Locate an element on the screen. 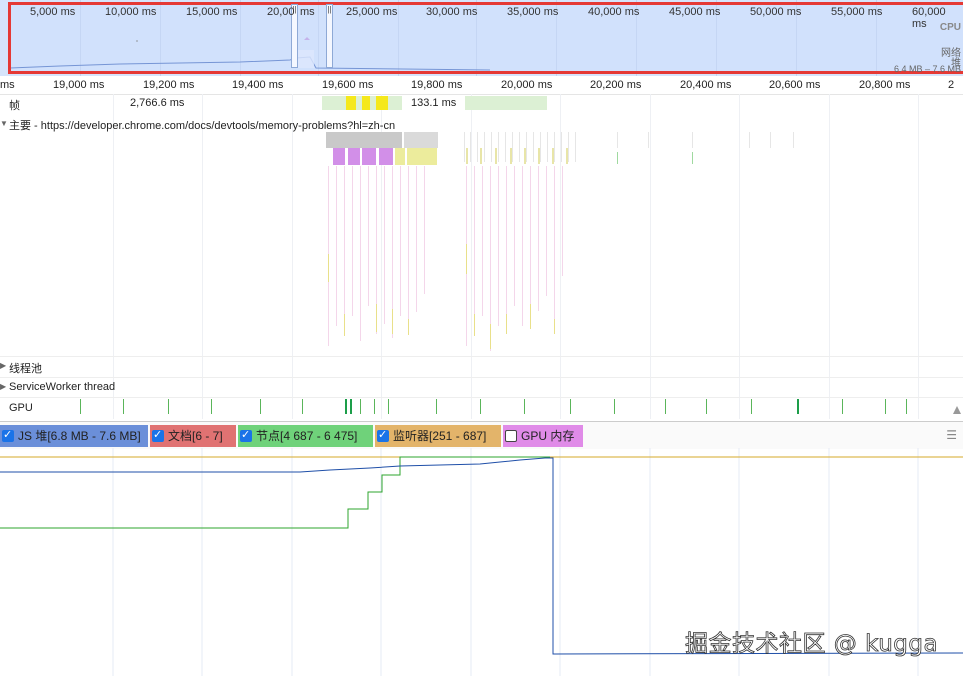 This screenshot has height=676, width=963. right-selection-handle: || is located at coordinates (329, 36).